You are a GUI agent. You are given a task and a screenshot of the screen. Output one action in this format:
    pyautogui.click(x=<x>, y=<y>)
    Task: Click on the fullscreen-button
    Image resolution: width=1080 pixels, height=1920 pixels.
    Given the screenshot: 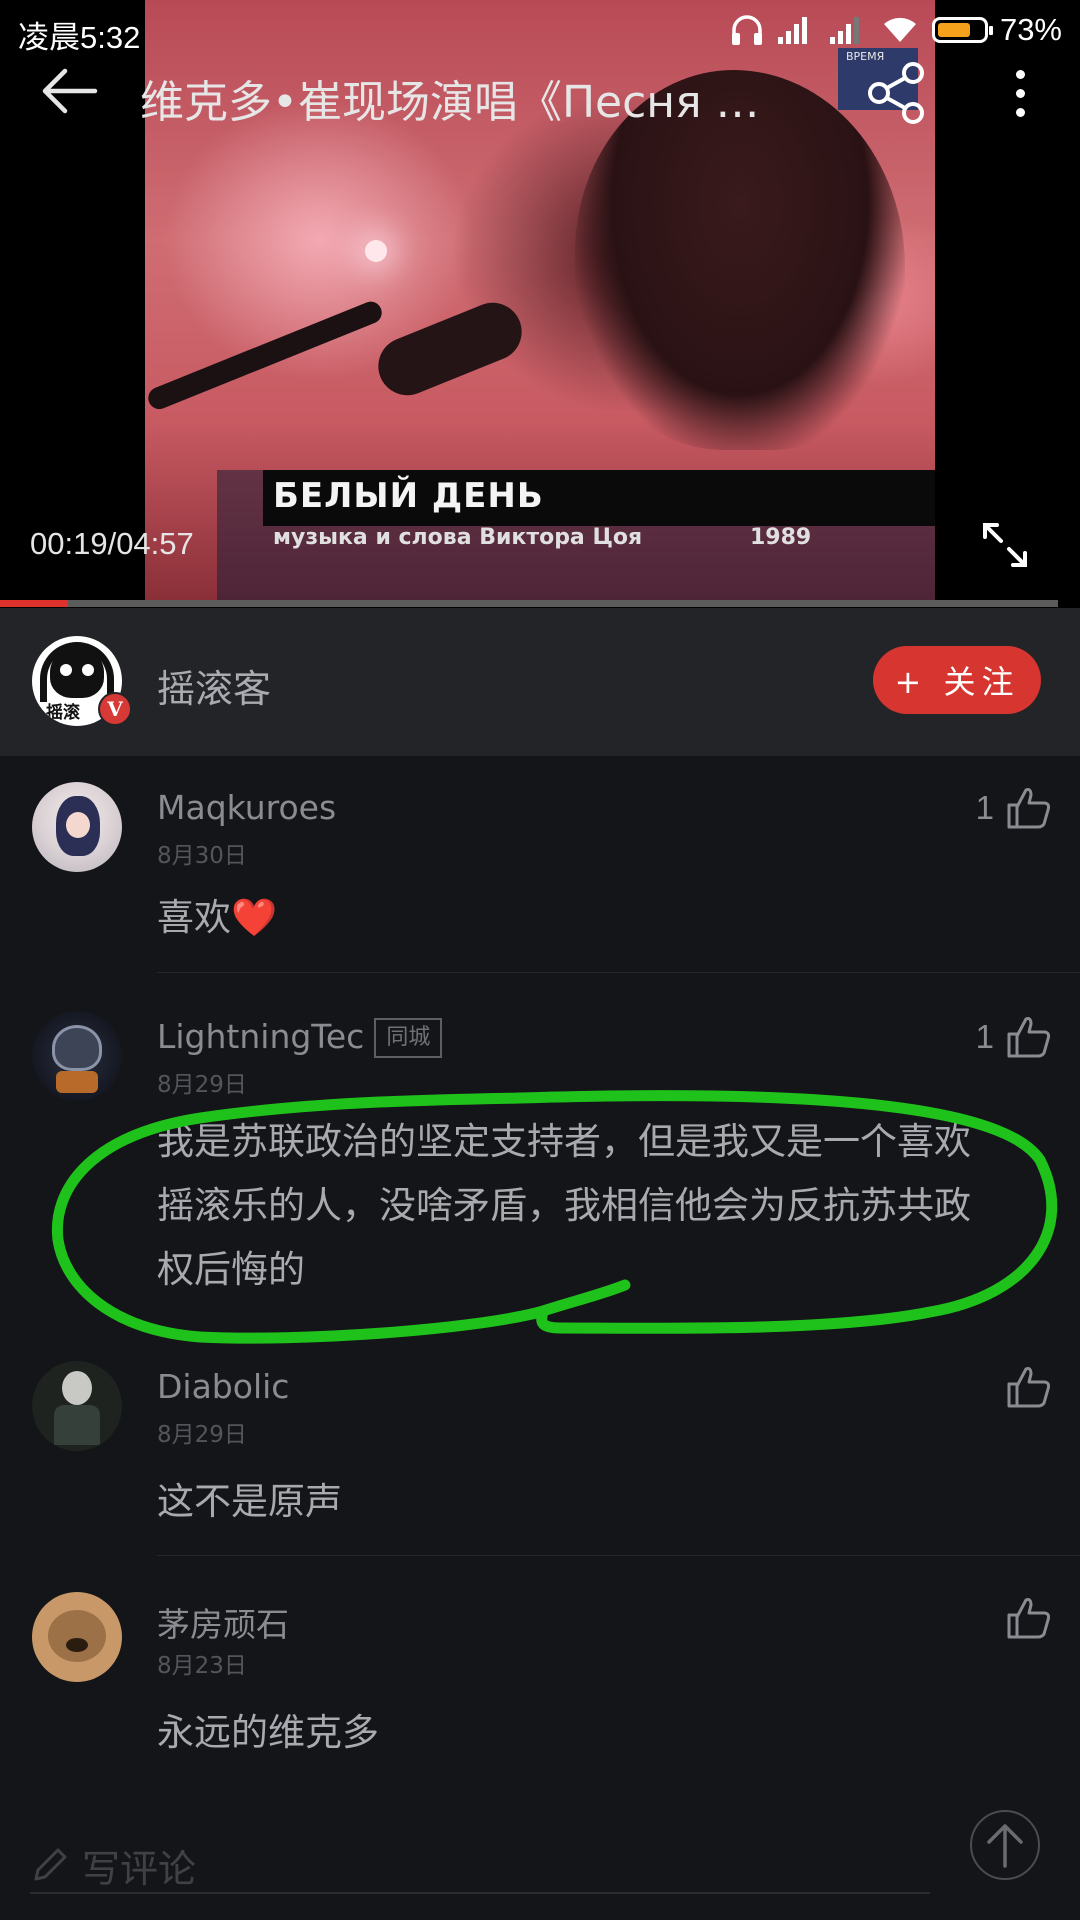 What is the action you would take?
    pyautogui.click(x=1005, y=545)
    